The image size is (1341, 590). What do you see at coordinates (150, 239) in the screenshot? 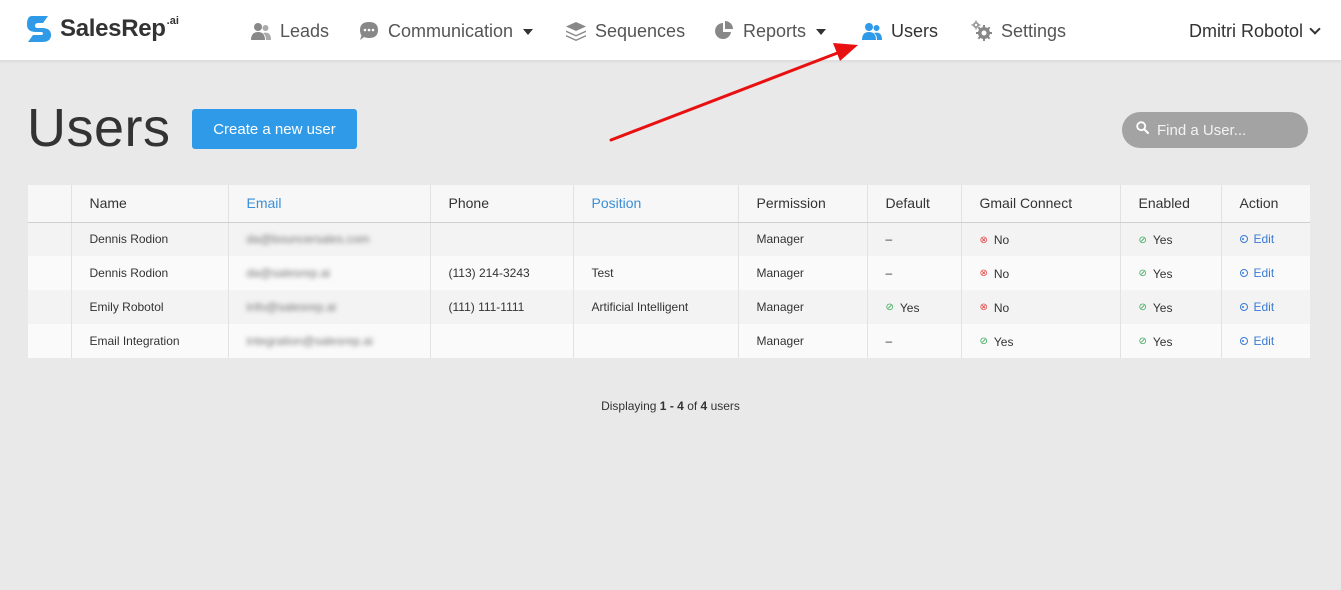
I see `user-name-cell: Dennis Rodion` at bounding box center [150, 239].